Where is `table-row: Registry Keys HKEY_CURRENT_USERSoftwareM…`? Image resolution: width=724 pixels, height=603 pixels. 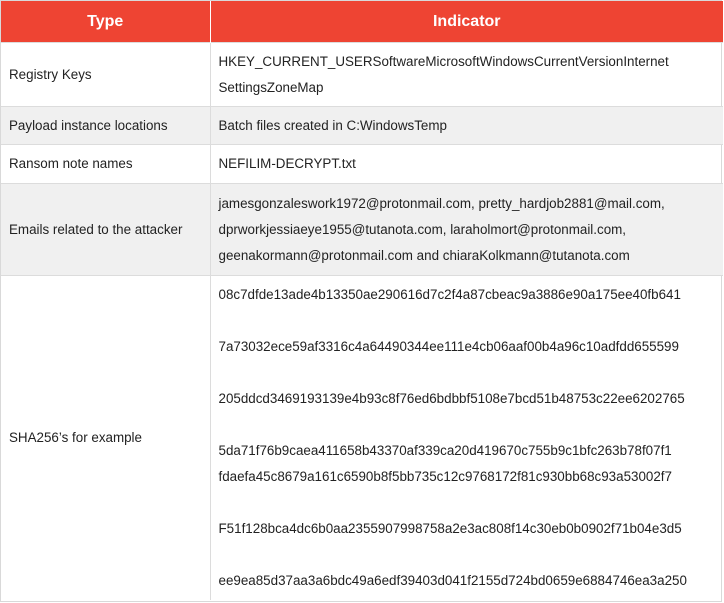 table-row: Registry Keys HKEY_CURRENT_USERSoftwareM… is located at coordinates (362, 74).